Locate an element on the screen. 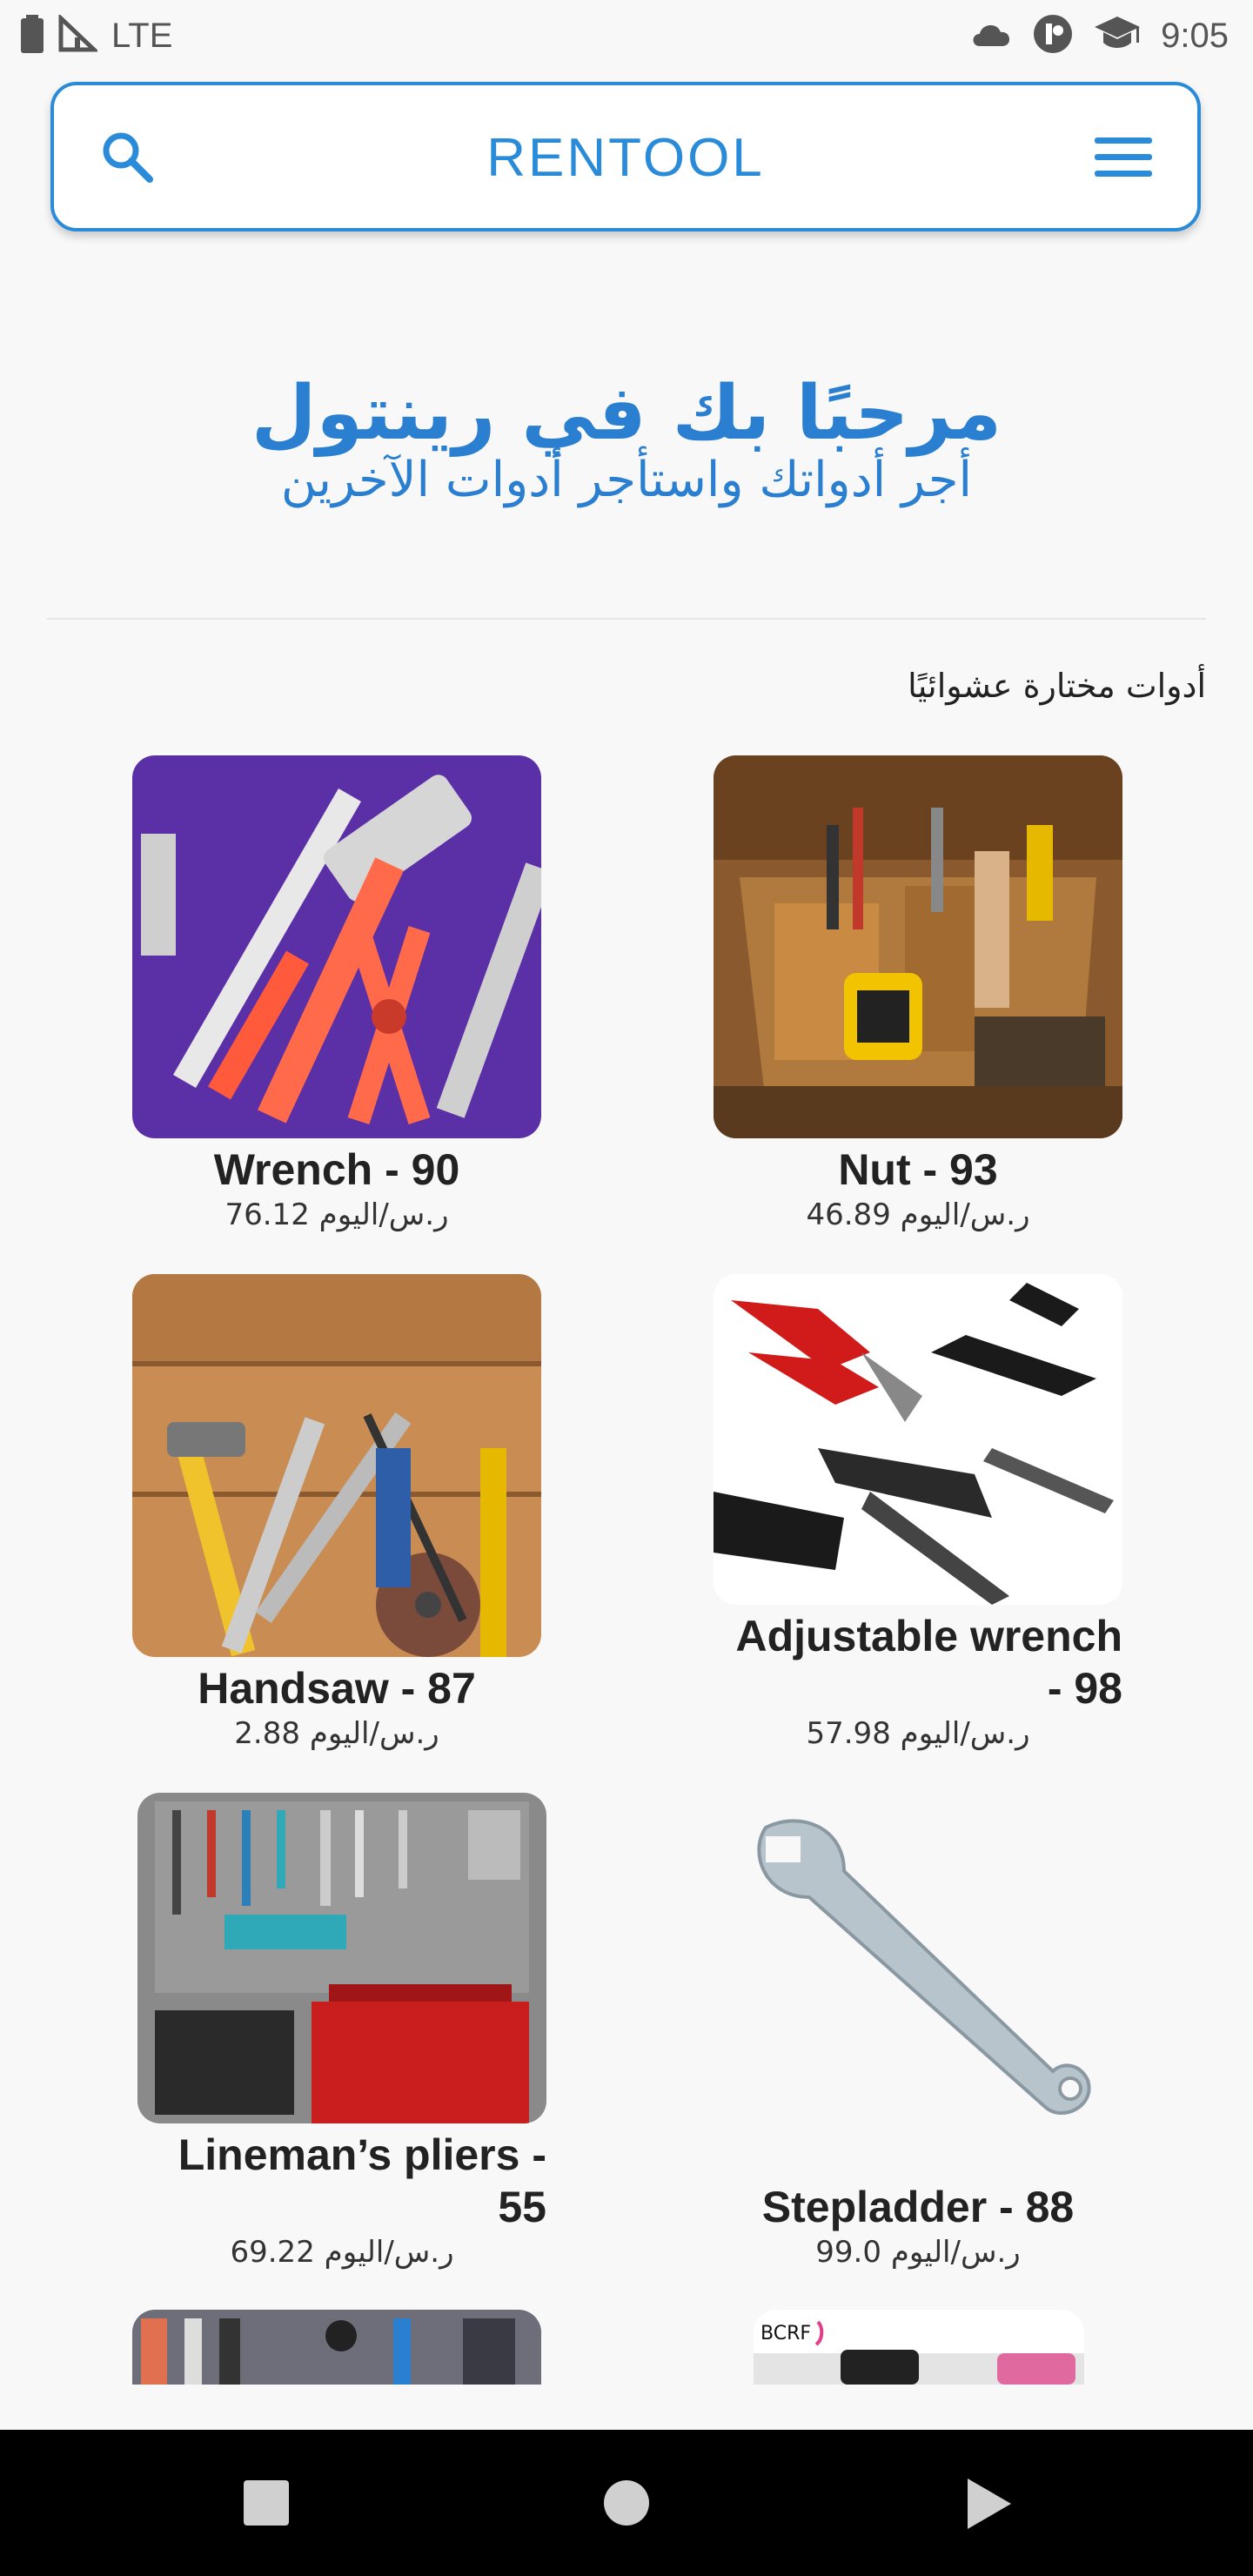 This screenshot has width=1253, height=2576. app-icon is located at coordinates (1053, 35).